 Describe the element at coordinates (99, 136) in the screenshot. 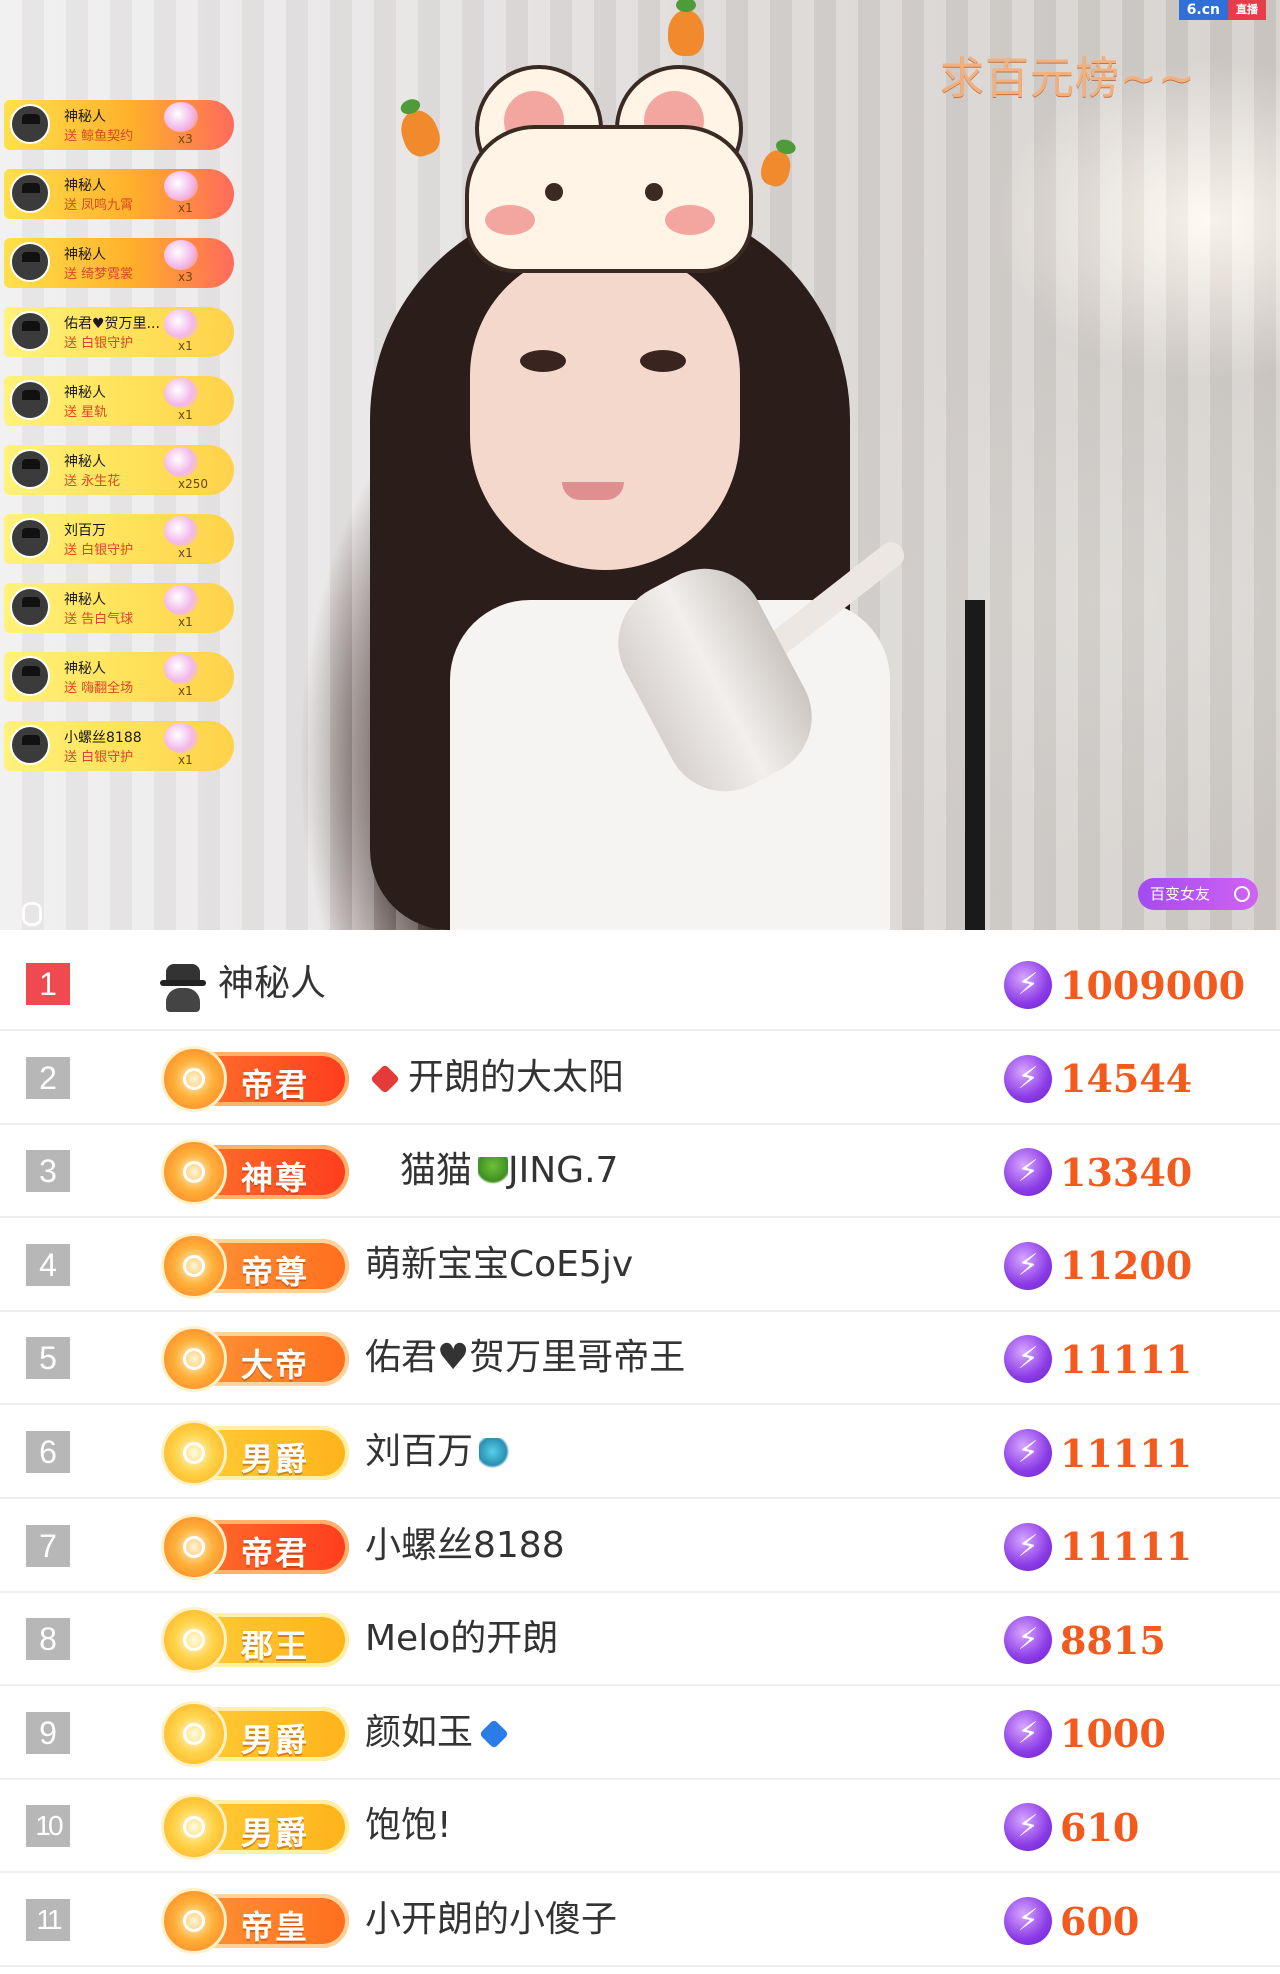

I see `gift-name: 送 鲸鱼契约` at that location.